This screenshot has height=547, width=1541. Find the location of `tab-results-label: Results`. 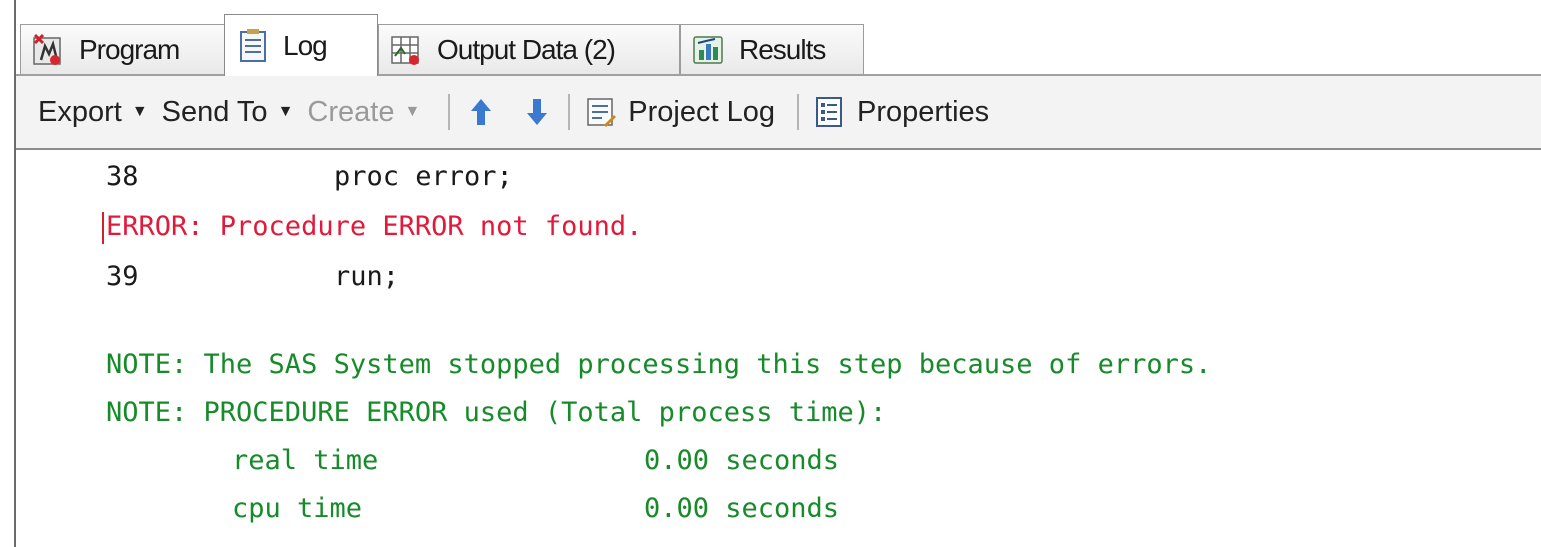

tab-results-label: Results is located at coordinates (782, 49).